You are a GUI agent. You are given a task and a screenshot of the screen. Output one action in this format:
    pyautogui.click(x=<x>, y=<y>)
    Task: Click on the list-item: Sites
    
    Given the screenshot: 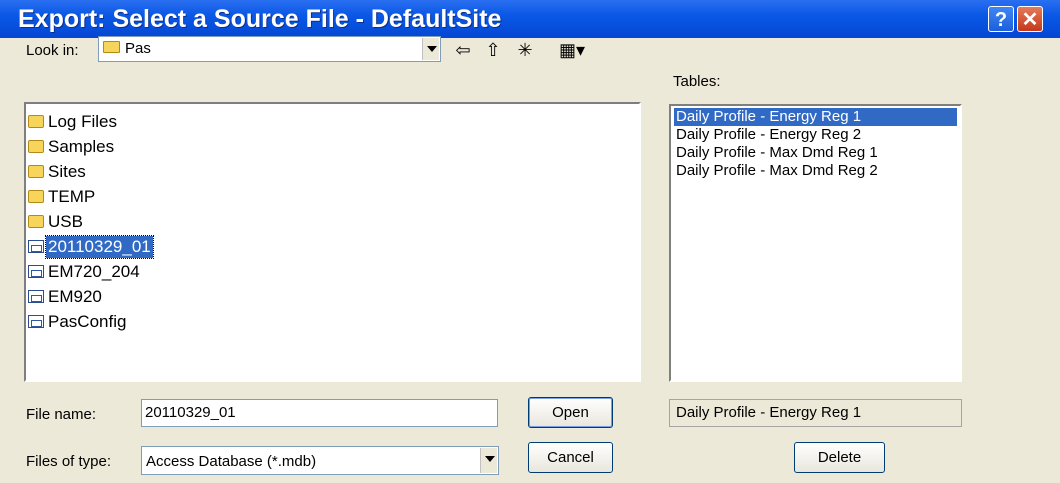 What is the action you would take?
    pyautogui.click(x=58, y=171)
    